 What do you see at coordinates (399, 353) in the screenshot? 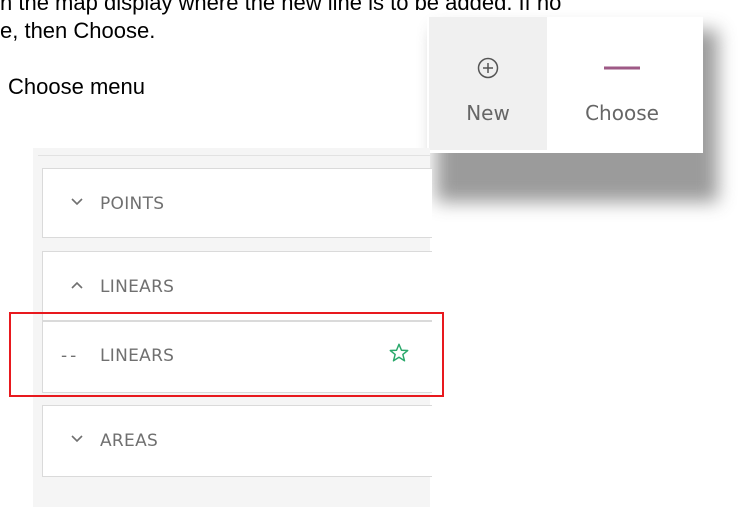
I see `star-outline-icon` at bounding box center [399, 353].